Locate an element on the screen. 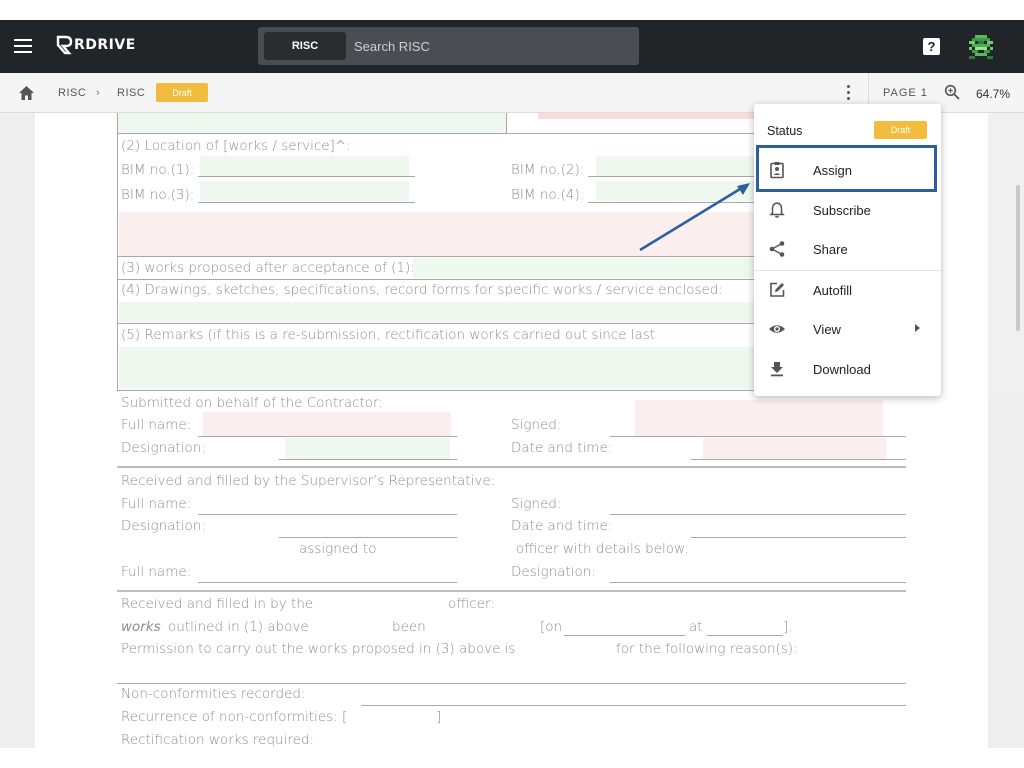 The image size is (1024, 768). submitted-behalf-label: Submitted on behalf of the Contractor: is located at coordinates (252, 403).